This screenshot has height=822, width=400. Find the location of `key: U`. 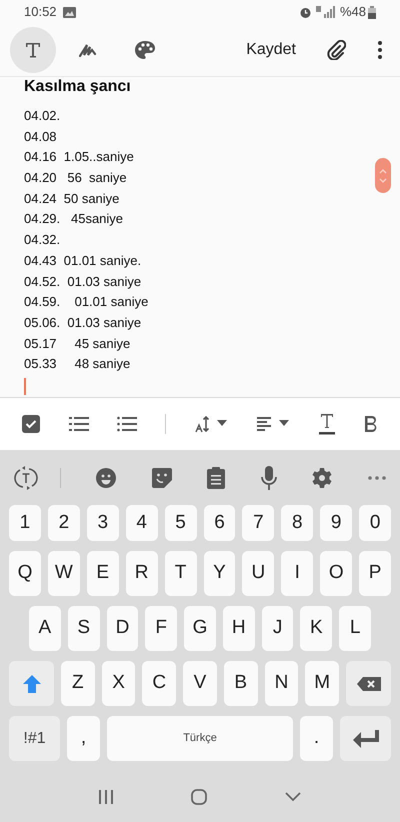

key: U is located at coordinates (258, 573).